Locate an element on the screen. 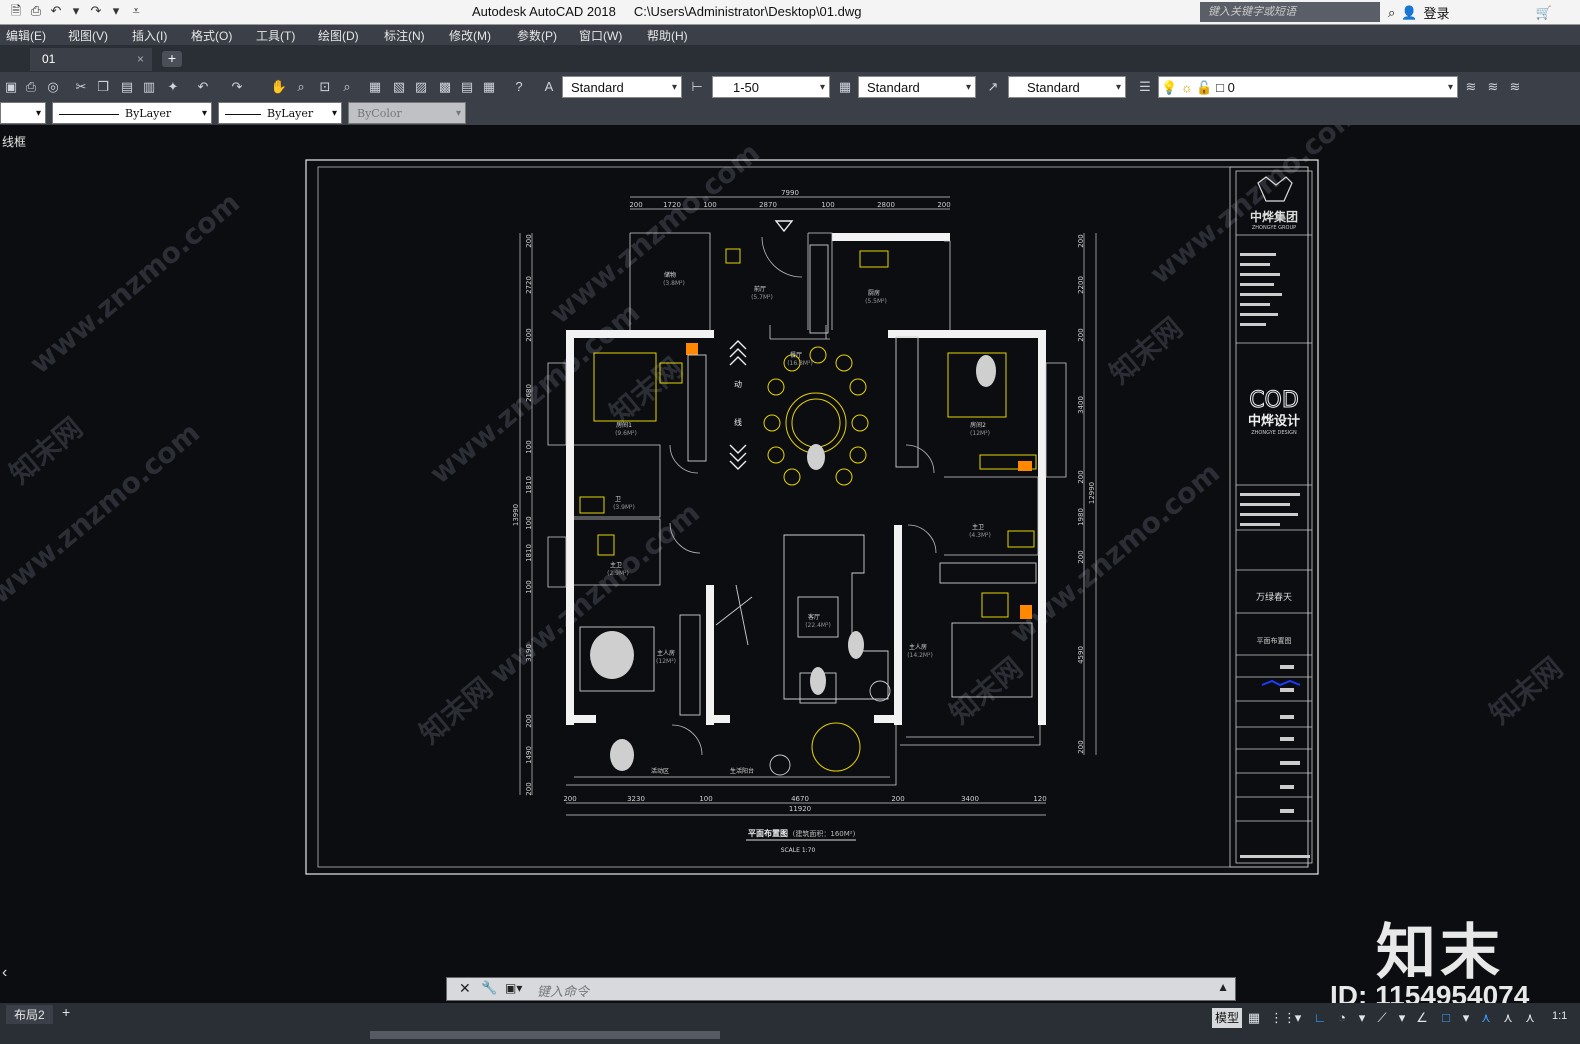  tab-layout2: 布局2 is located at coordinates (29, 1014).